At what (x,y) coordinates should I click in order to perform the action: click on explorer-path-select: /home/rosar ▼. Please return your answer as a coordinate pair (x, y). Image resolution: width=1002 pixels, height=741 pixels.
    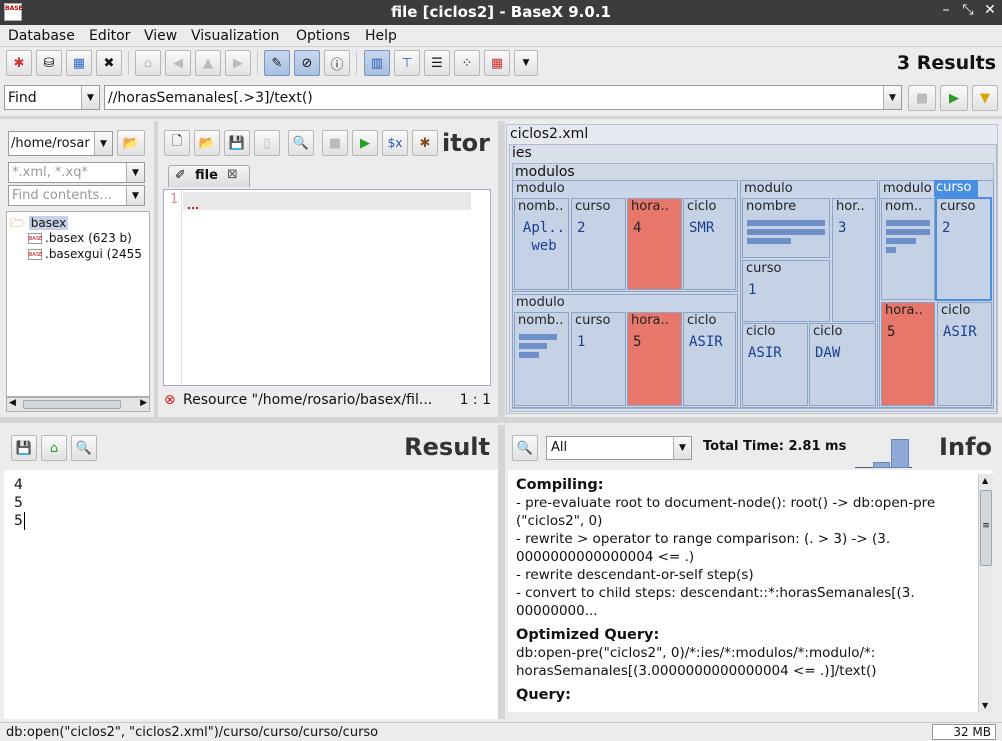
    Looking at the image, I should click on (60, 143).